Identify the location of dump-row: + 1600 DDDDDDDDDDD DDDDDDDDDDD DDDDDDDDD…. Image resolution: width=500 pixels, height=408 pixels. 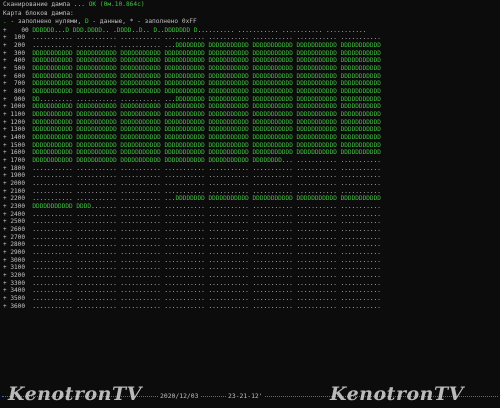
(251, 153).